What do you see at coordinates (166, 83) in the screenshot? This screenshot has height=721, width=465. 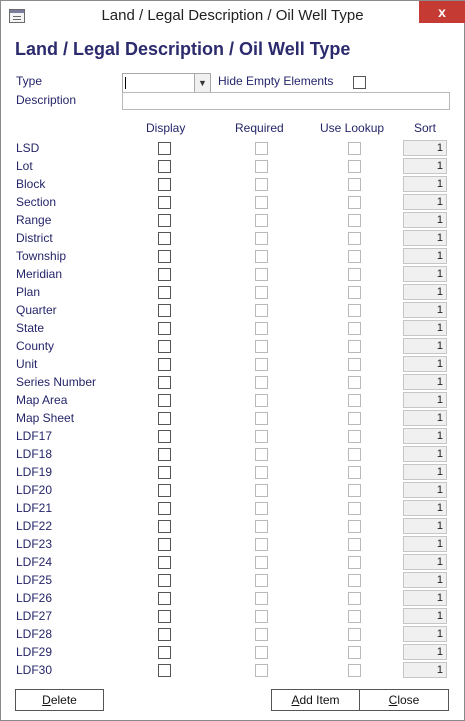 I see `type-dropdown: ▼` at bounding box center [166, 83].